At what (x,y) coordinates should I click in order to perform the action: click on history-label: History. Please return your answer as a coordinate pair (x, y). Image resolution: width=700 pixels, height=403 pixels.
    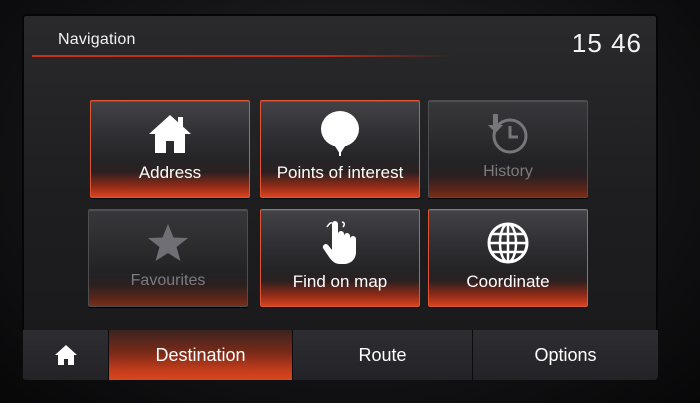
    Looking at the image, I should click on (508, 171).